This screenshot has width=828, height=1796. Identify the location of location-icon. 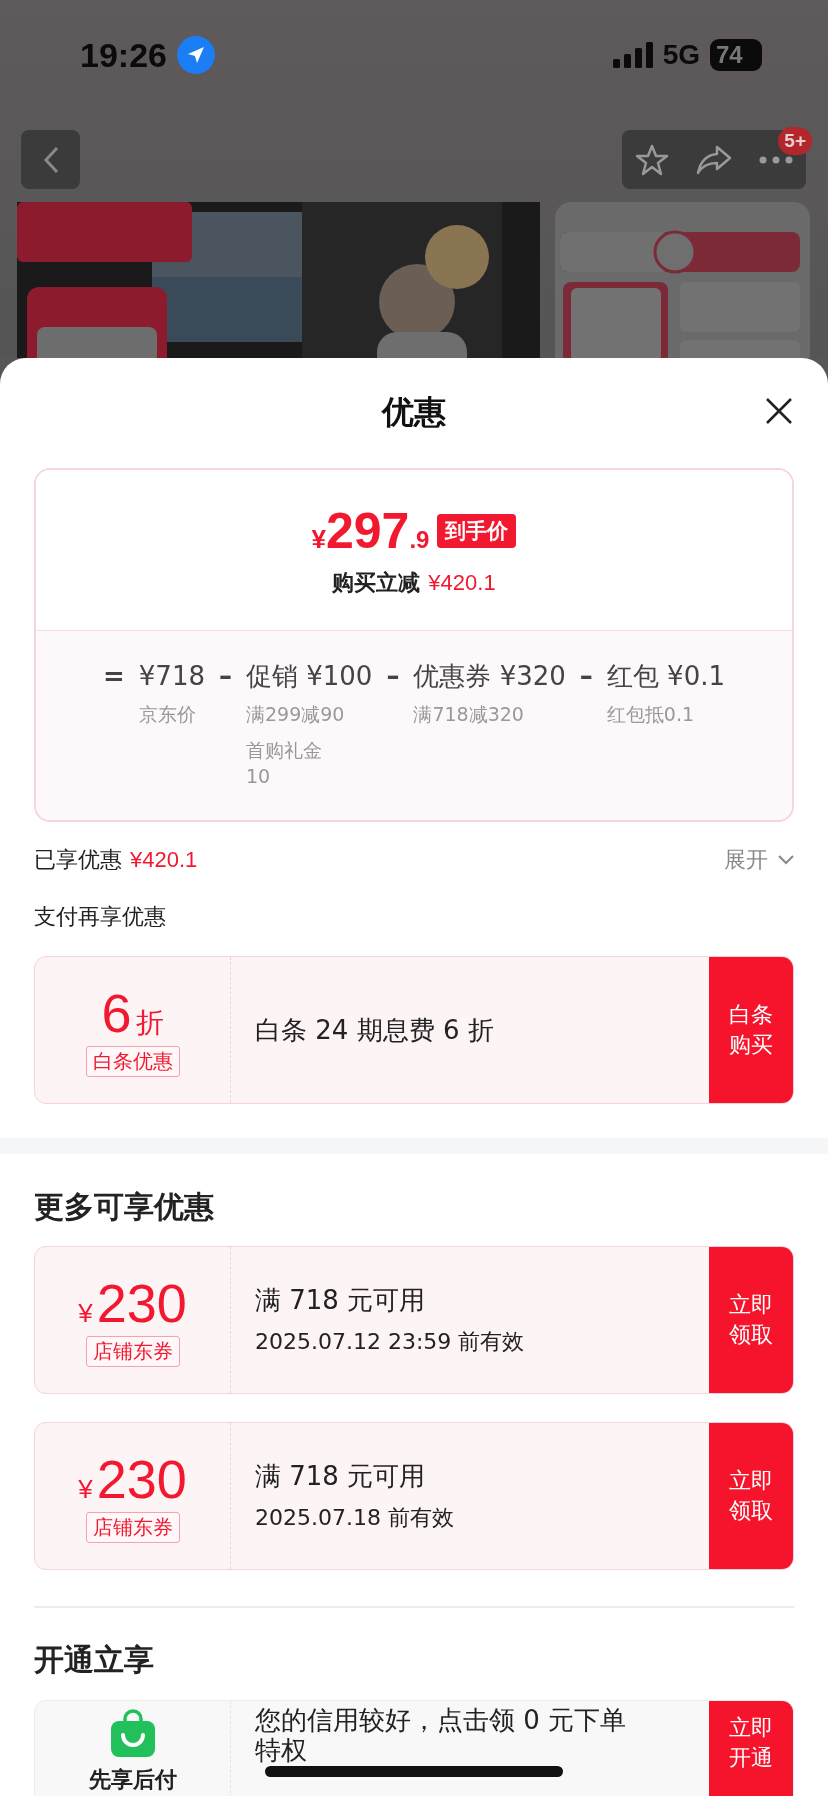
(195, 55).